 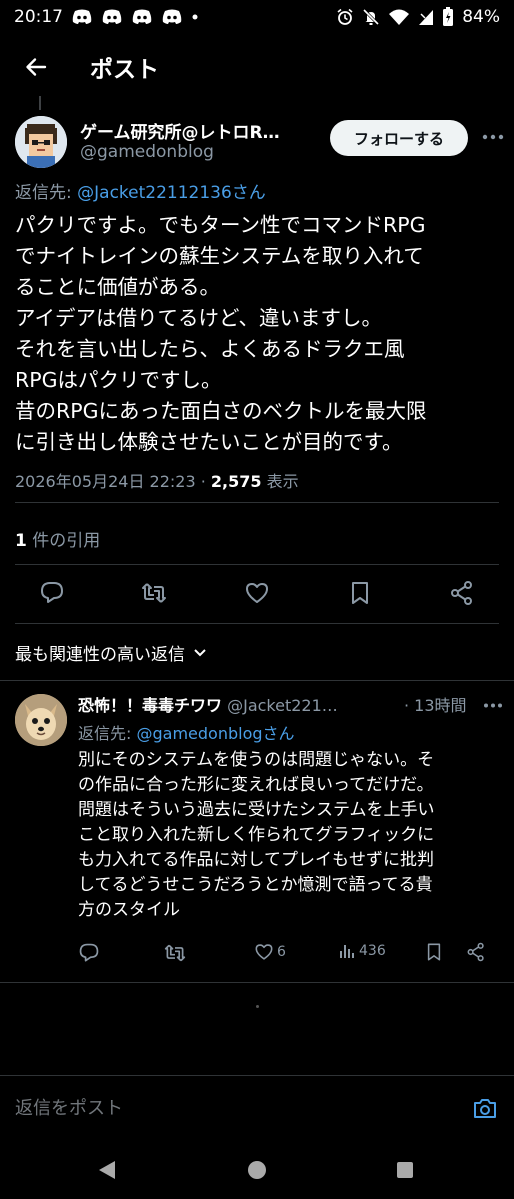 What do you see at coordinates (198, 318) in the screenshot?
I see `tweet-text-line: アイデアは借りてるけど、違いますし。` at bounding box center [198, 318].